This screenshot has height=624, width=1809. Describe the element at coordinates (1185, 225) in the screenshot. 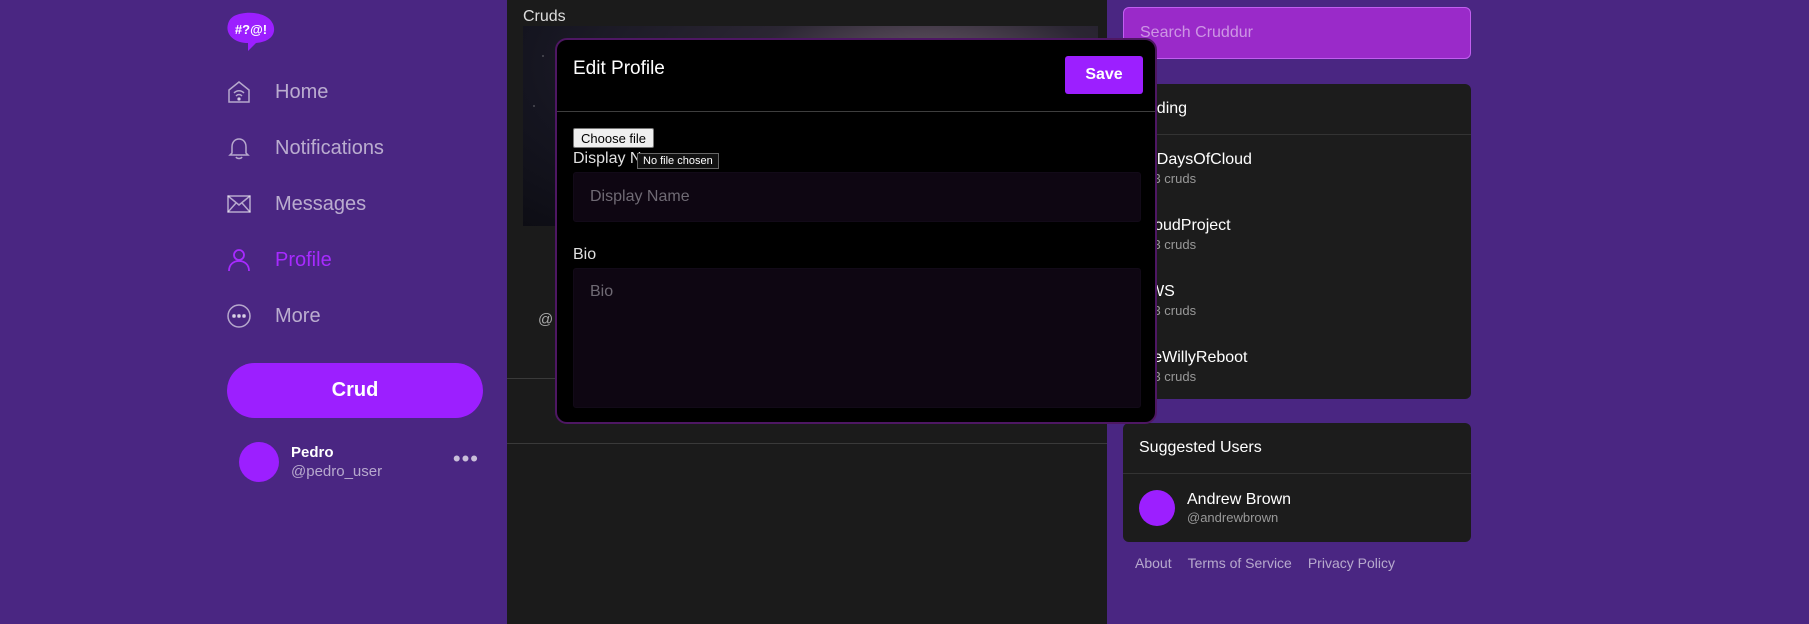

I see `trending-item-name: CloudProject` at that location.